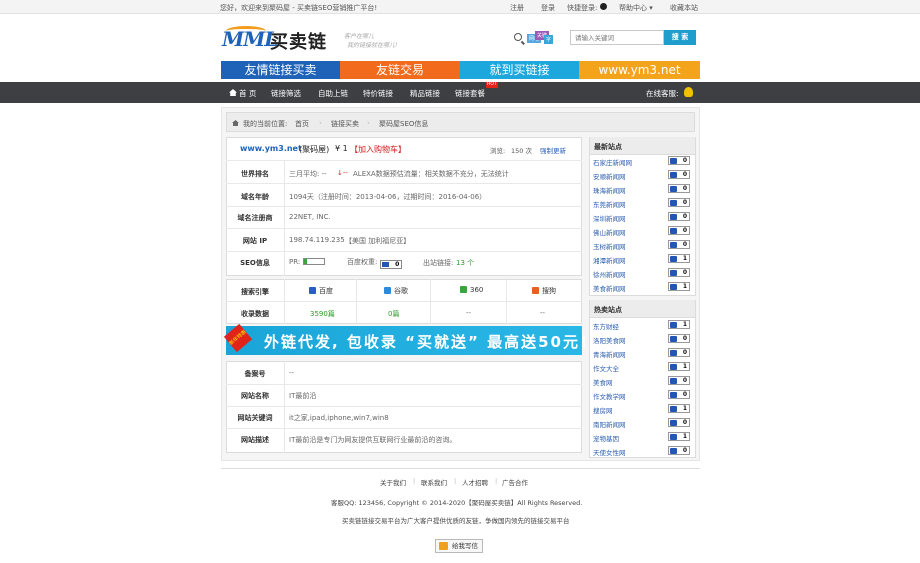 The height and width of the screenshot is (563, 920). What do you see at coordinates (345, 124) in the screenshot?
I see `breadcrumb-link-trade: 链接买卖` at bounding box center [345, 124].